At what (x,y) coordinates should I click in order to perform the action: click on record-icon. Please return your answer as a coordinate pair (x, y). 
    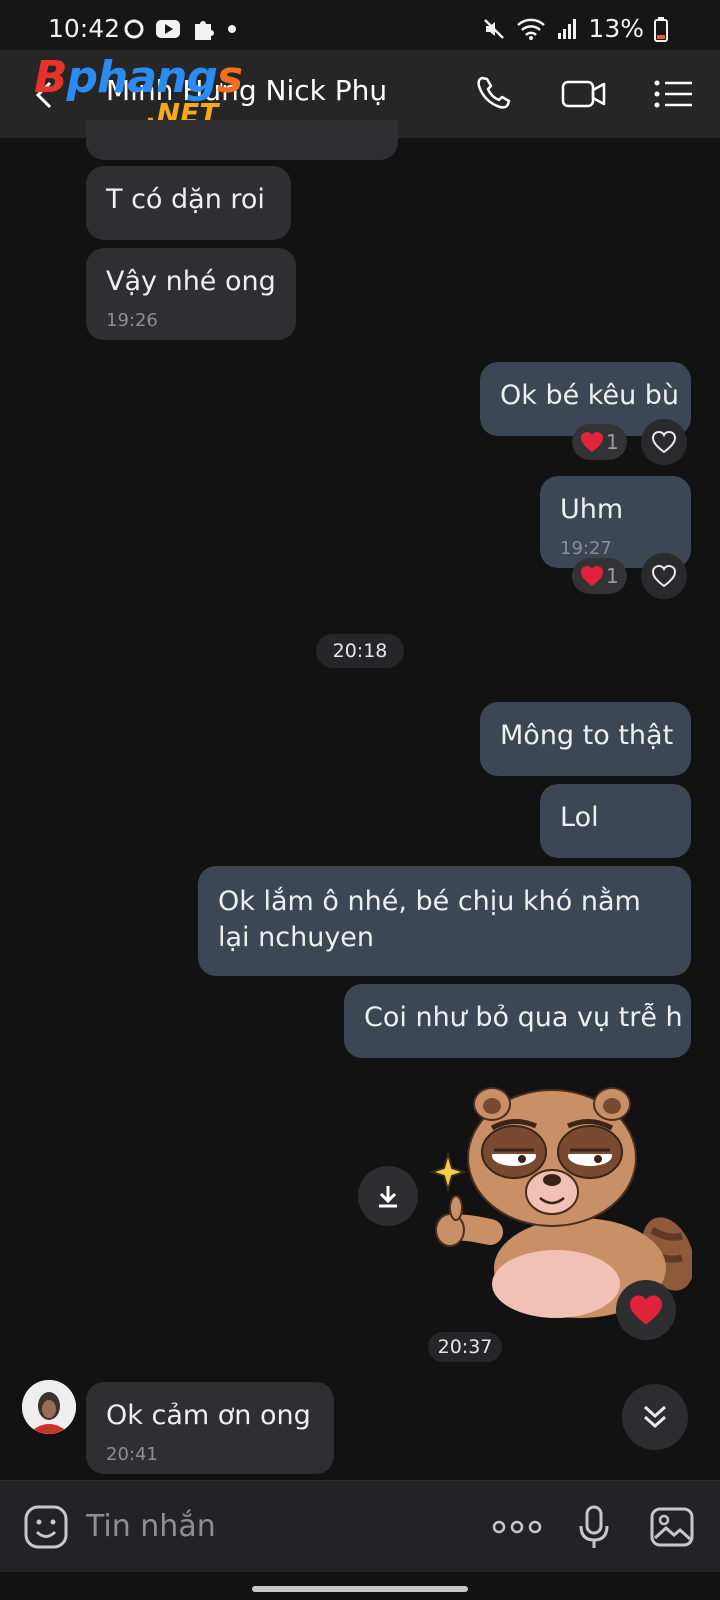
    Looking at the image, I should click on (134, 29).